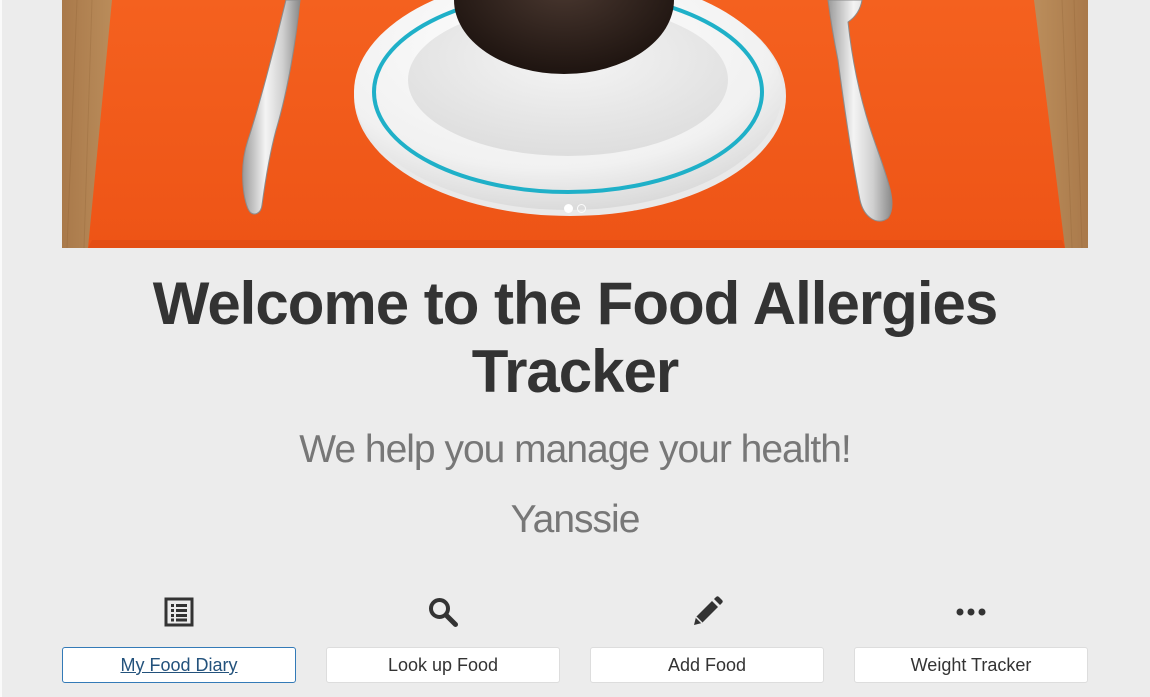 This screenshot has width=1150, height=697. Describe the element at coordinates (575, 337) in the screenshot. I see `page-title: Welcome to the Food Allergies Tracker` at that location.